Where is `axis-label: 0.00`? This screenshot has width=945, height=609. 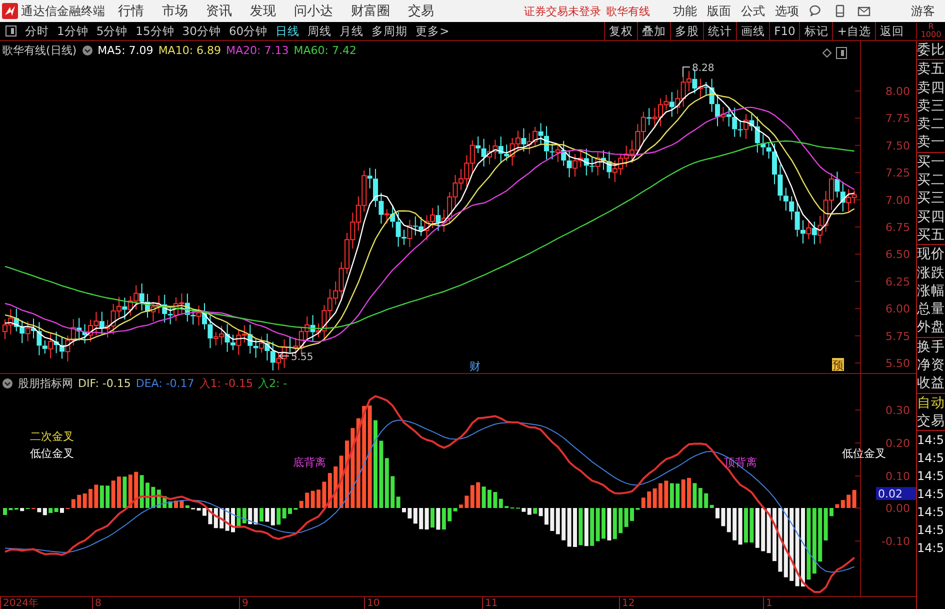 axis-label: 0.00 is located at coordinates (898, 508).